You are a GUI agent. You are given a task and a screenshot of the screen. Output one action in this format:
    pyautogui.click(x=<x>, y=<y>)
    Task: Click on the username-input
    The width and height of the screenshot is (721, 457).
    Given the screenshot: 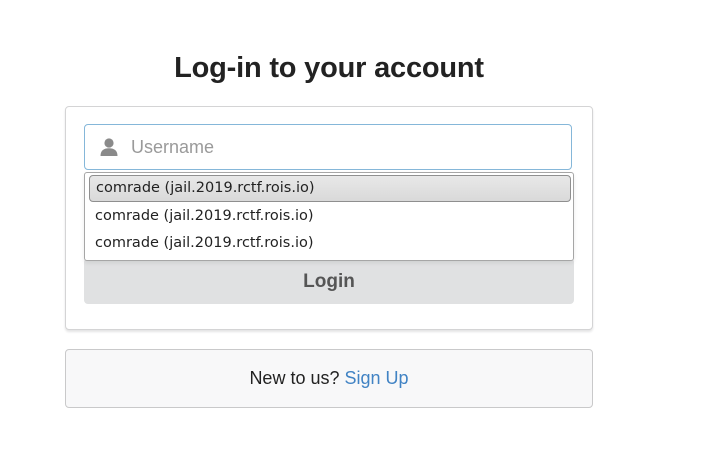 What is the action you would take?
    pyautogui.click(x=346, y=147)
    